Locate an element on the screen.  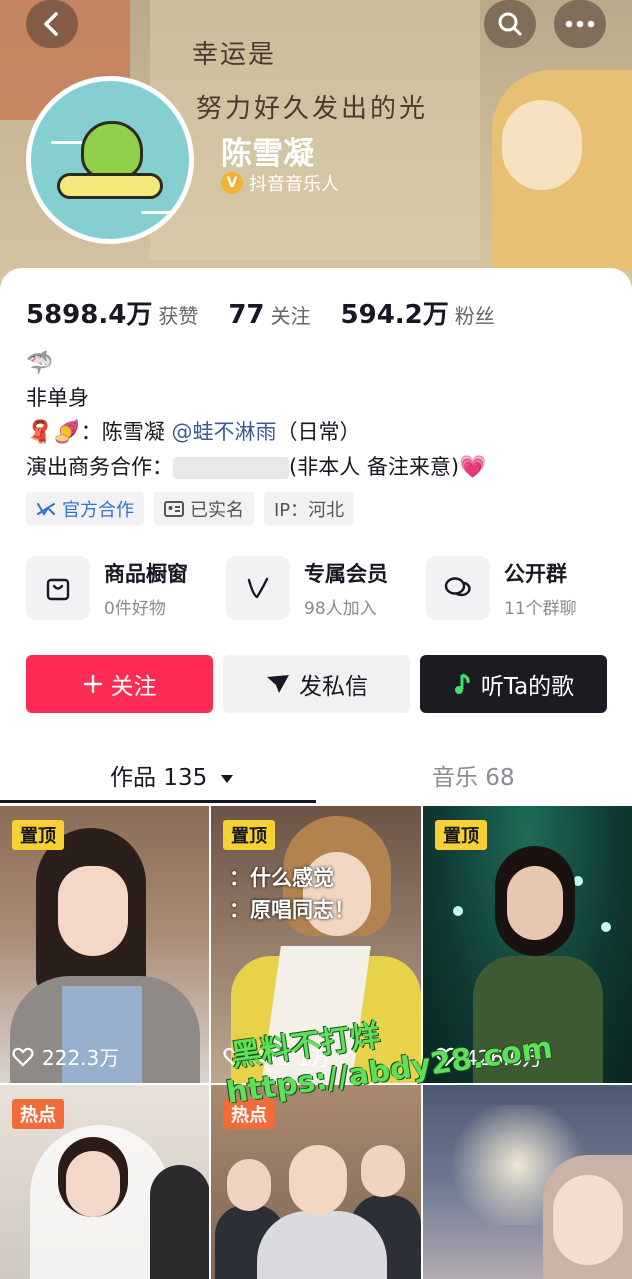
video-thumbnail is located at coordinates (527, 1182).